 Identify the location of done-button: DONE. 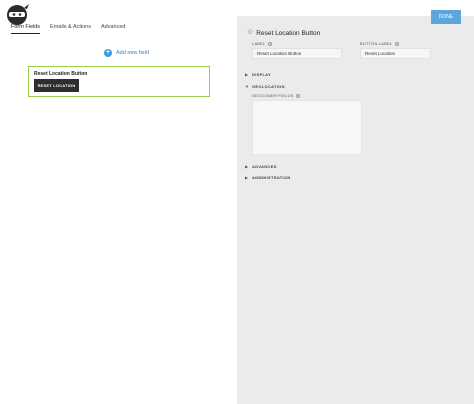
(446, 17).